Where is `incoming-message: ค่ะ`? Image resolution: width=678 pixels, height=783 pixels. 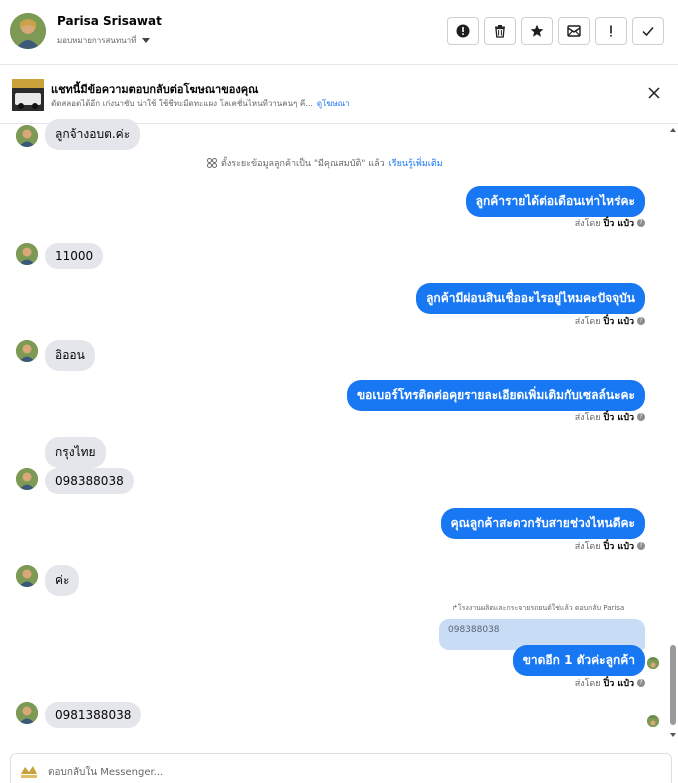 incoming-message: ค่ะ is located at coordinates (62, 580).